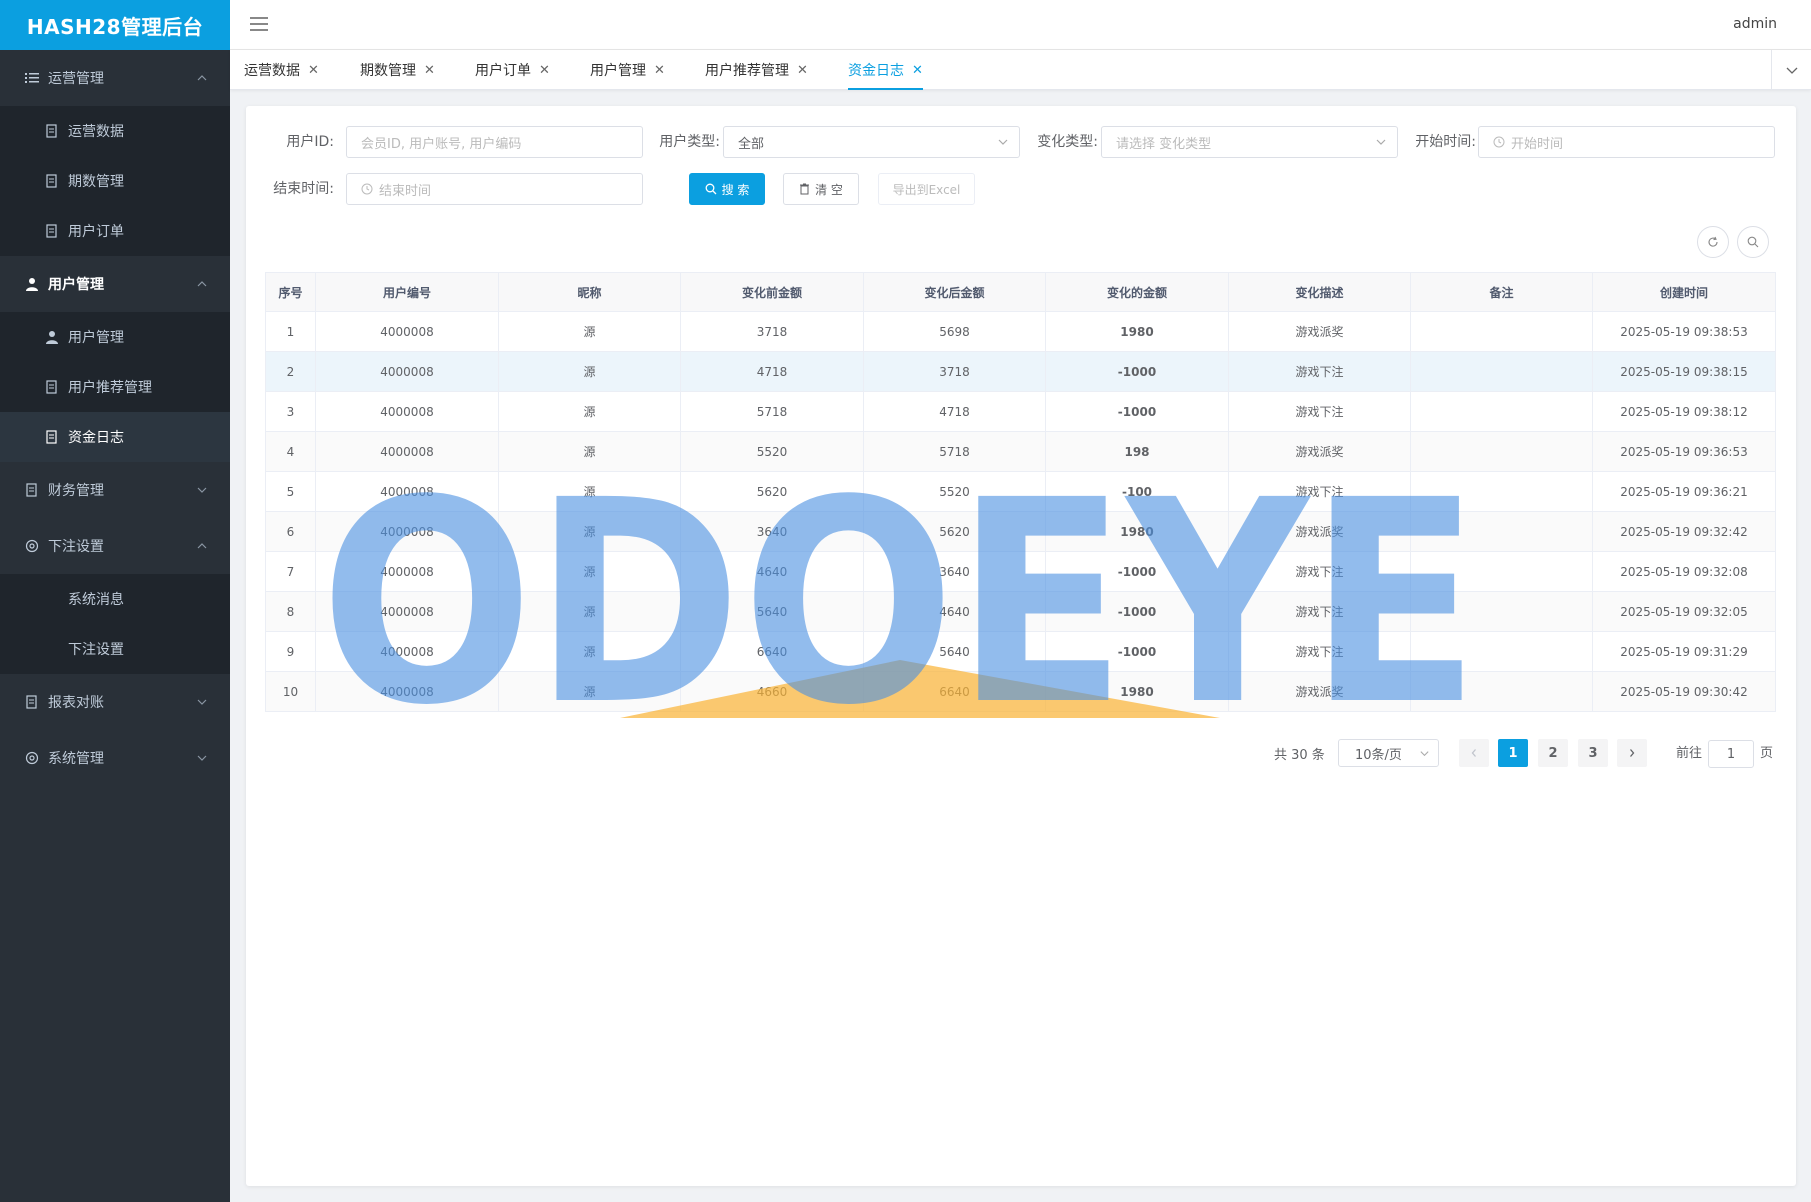  Describe the element at coordinates (115, 437) in the screenshot. I see `sidebar-item-fund-log: 资金日志` at that location.